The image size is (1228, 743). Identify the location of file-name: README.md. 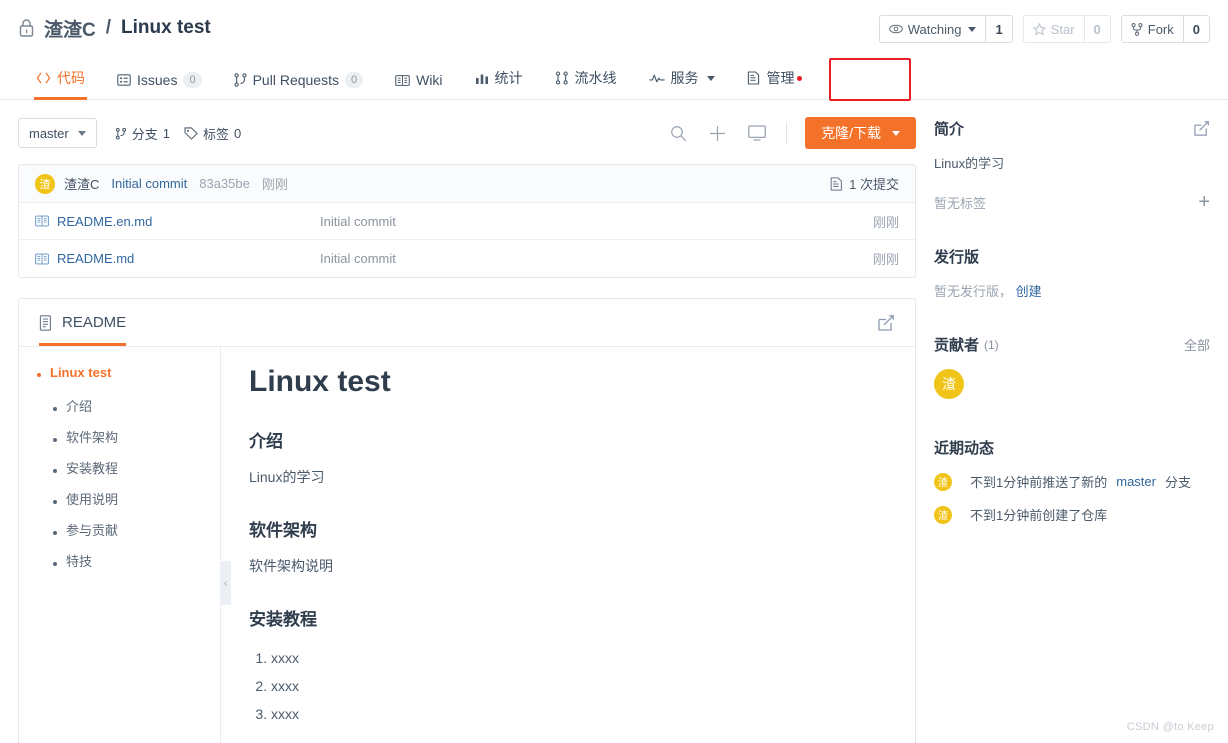
(95, 258).